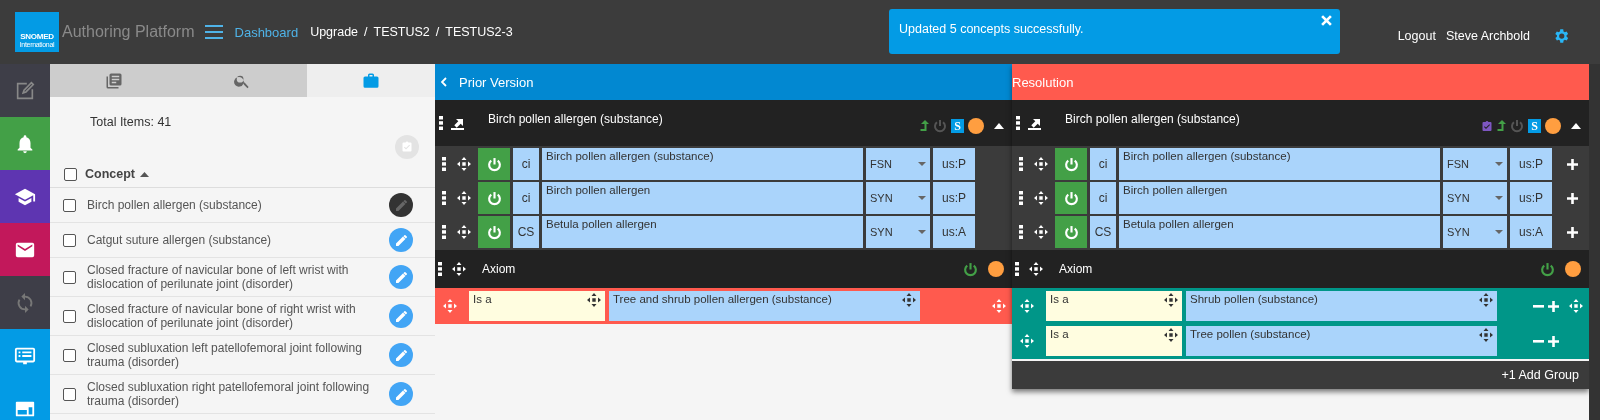  I want to click on column-header: Concept, so click(110, 174).